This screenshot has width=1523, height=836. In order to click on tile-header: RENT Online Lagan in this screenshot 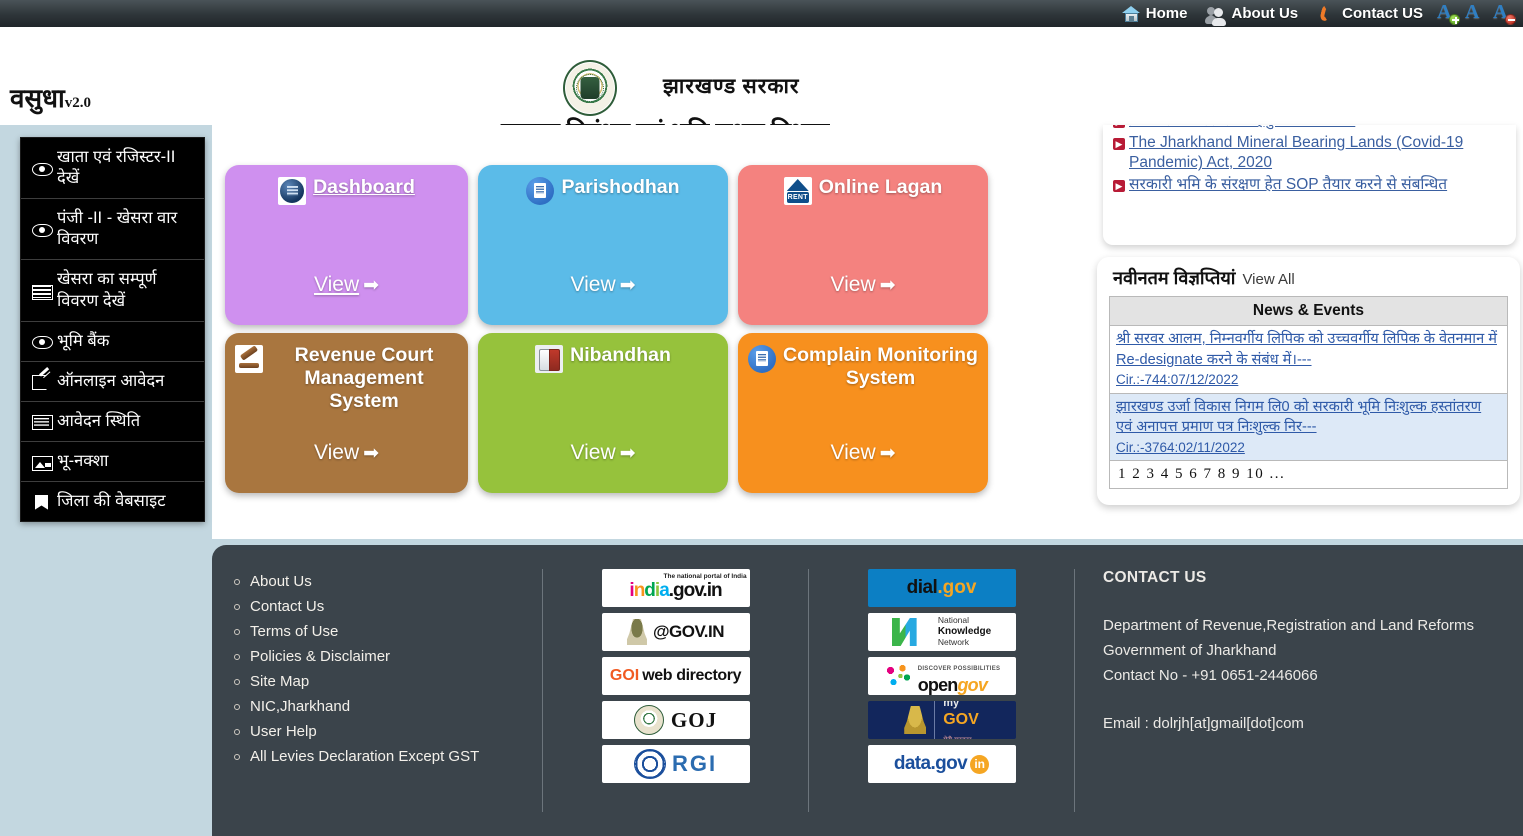, I will do `click(863, 185)`.